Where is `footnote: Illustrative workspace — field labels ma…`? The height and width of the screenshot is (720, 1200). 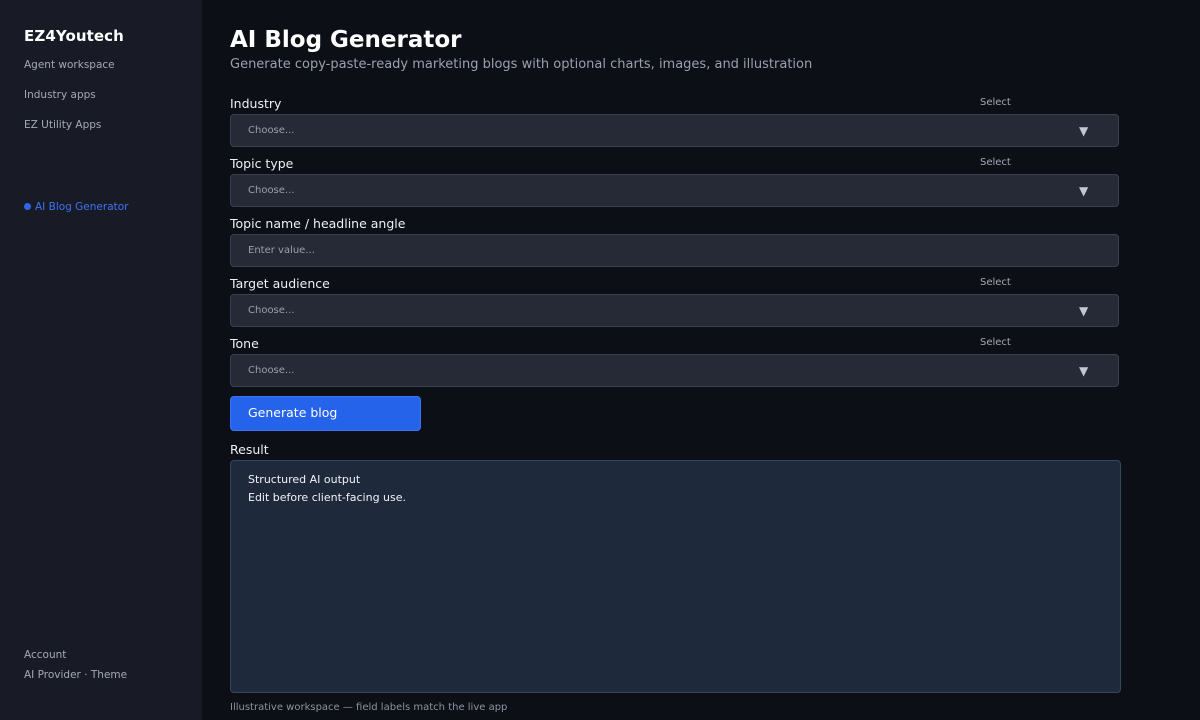 footnote: Illustrative workspace — field labels ma… is located at coordinates (369, 707).